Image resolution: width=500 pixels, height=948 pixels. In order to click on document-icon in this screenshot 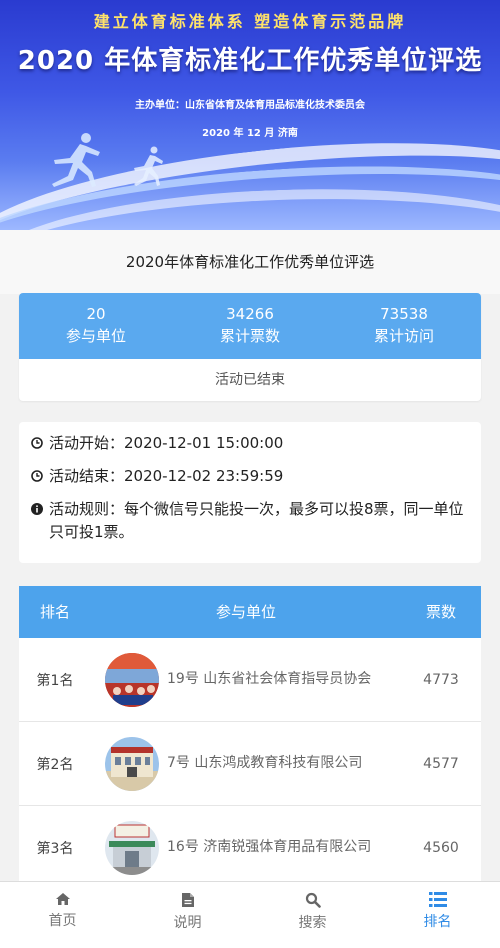, I will do `click(187, 900)`.